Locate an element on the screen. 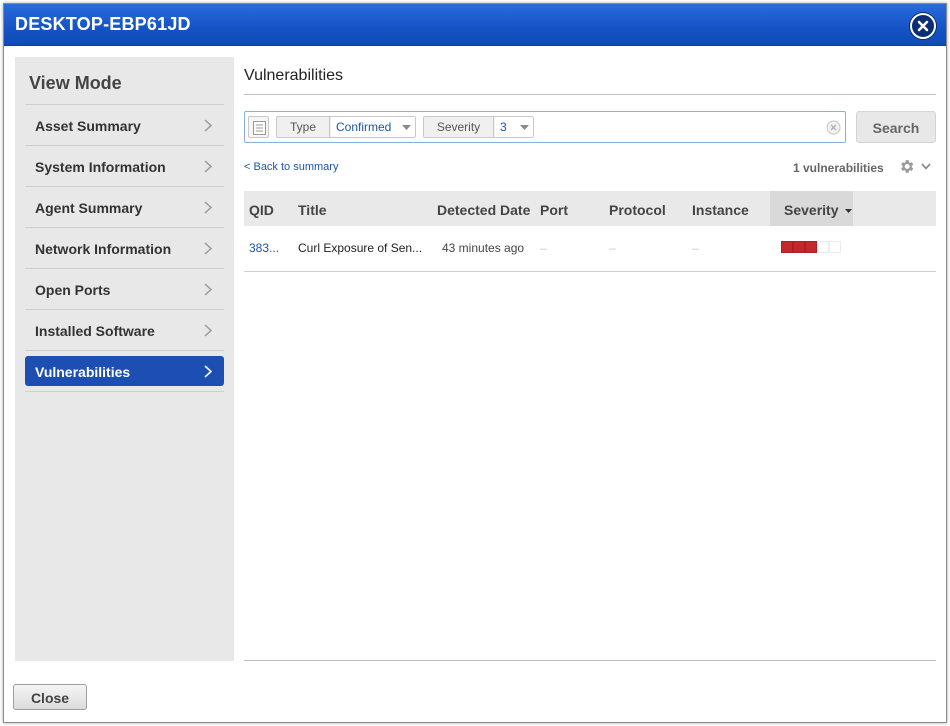 The width and height of the screenshot is (950, 726). severity-bar is located at coordinates (811, 247).